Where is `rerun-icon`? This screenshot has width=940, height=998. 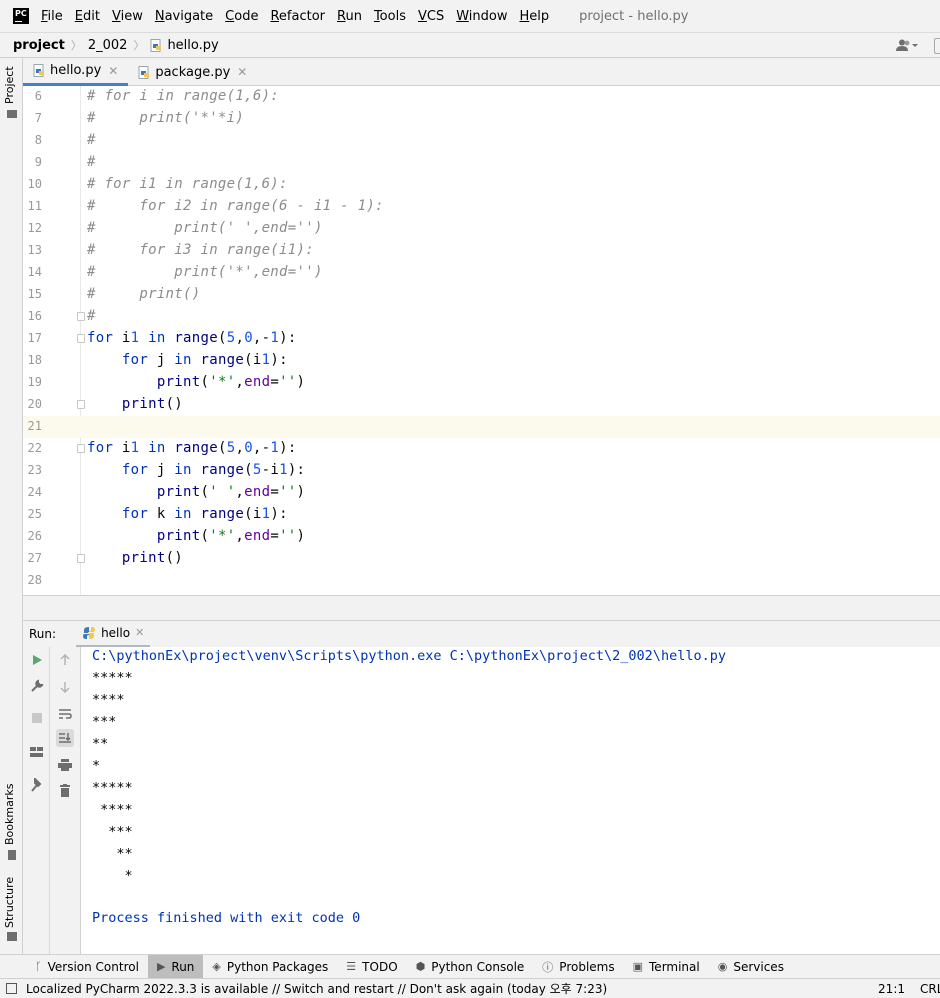
rerun-icon is located at coordinates (37, 660).